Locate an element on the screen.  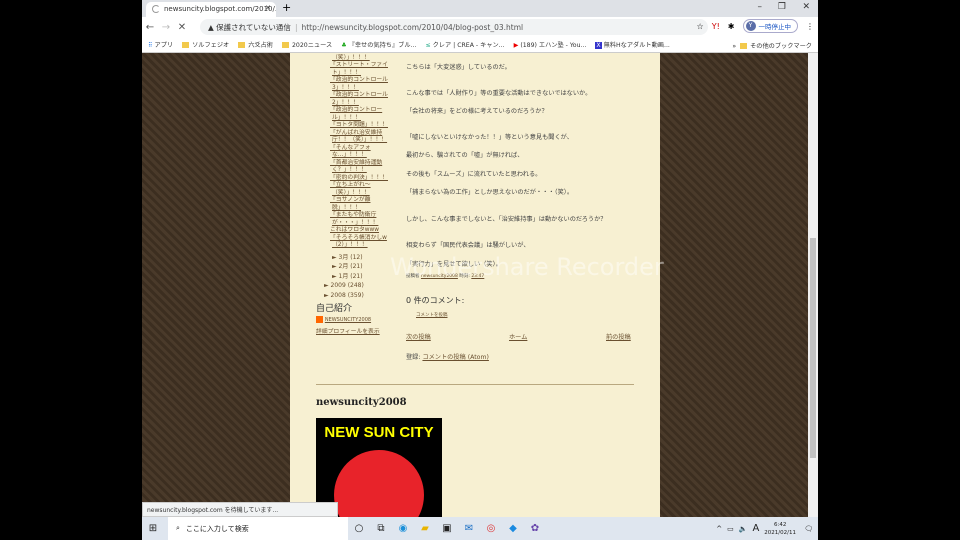
archive-item: ► 2008 (359) is located at coordinates (360, 296).